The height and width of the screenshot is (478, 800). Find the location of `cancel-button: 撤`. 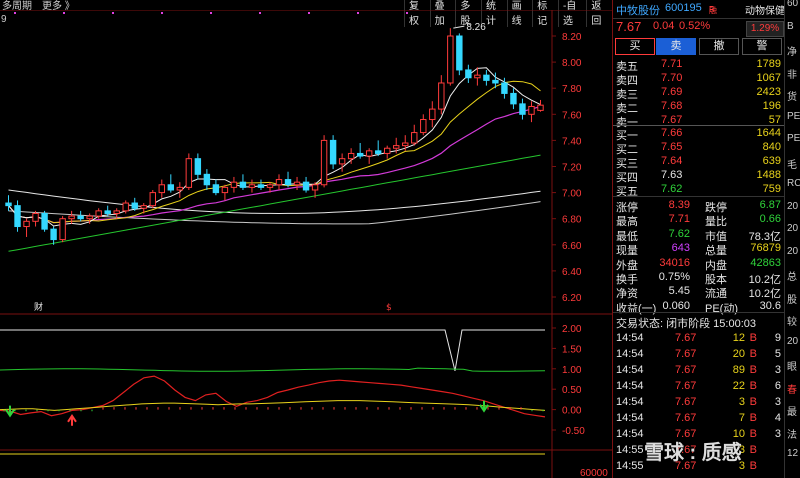

cancel-button: 撤 is located at coordinates (719, 46).